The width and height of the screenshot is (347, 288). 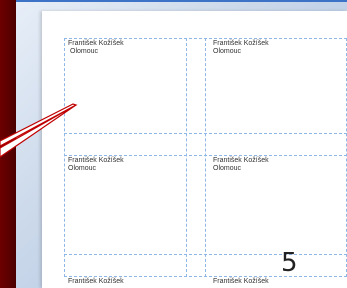 What do you see at coordinates (8, 144) in the screenshot?
I see `window-edge-left` at bounding box center [8, 144].